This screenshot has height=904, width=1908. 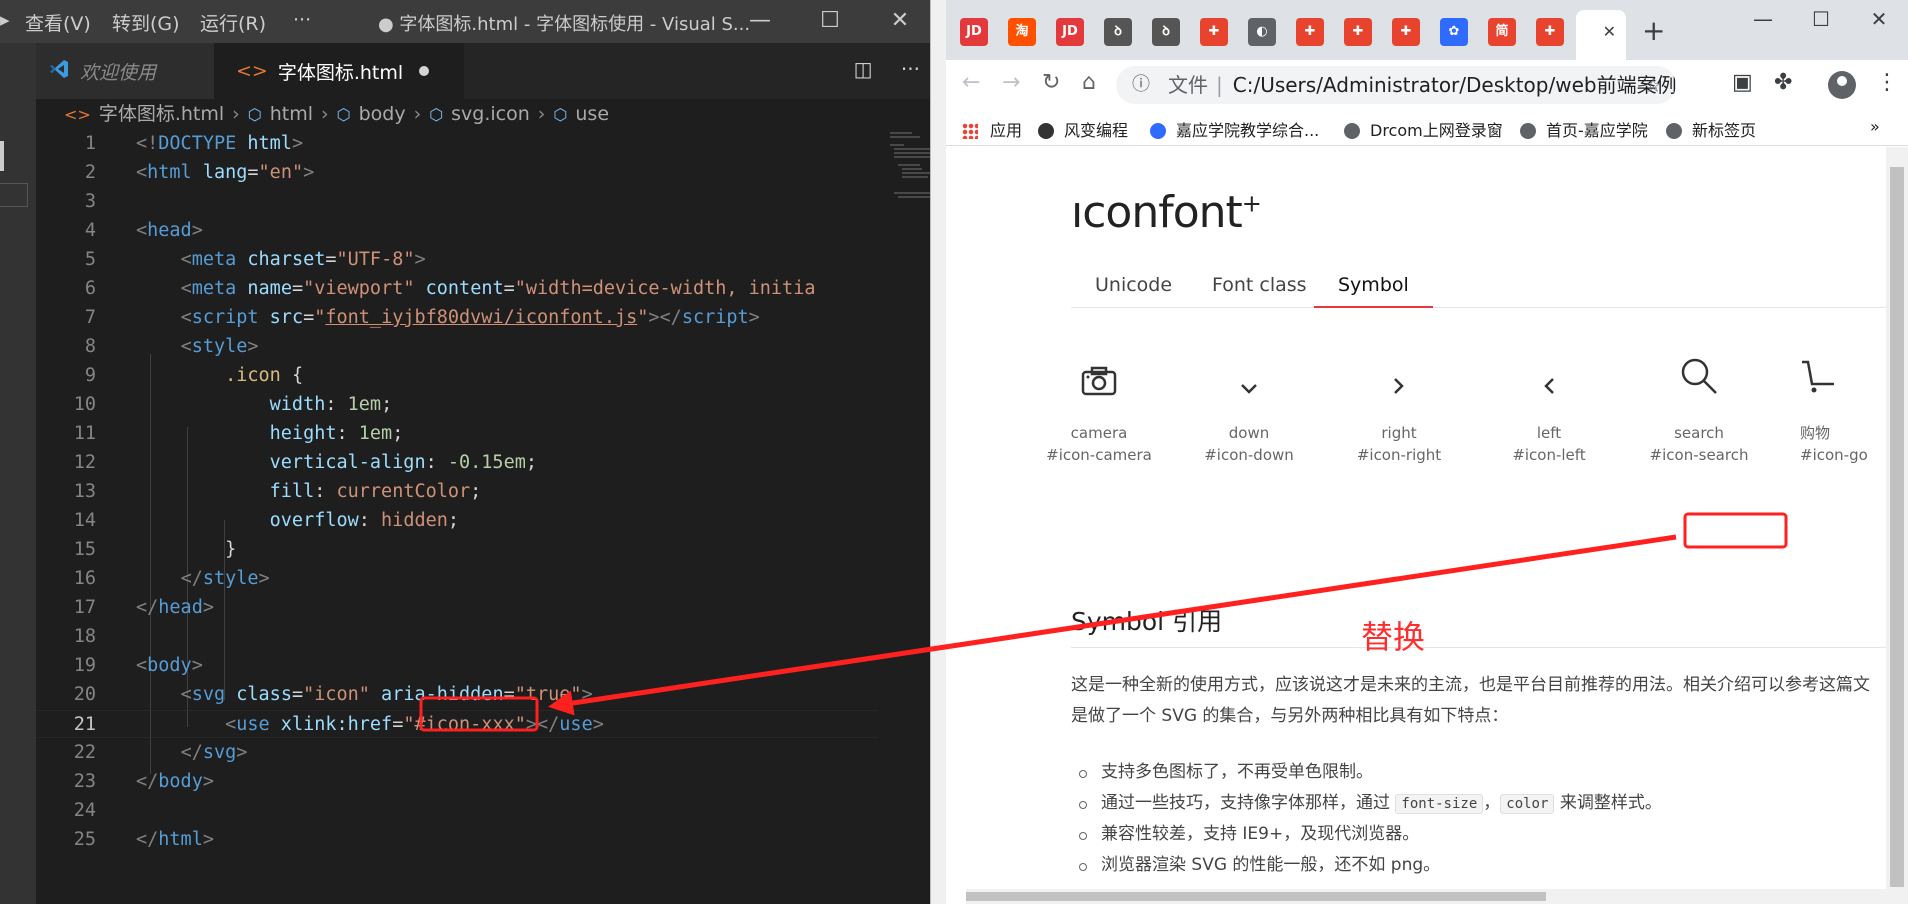 What do you see at coordinates (1584, 129) in the screenshot?
I see `bookmark-item: 首页-嘉应学院` at bounding box center [1584, 129].